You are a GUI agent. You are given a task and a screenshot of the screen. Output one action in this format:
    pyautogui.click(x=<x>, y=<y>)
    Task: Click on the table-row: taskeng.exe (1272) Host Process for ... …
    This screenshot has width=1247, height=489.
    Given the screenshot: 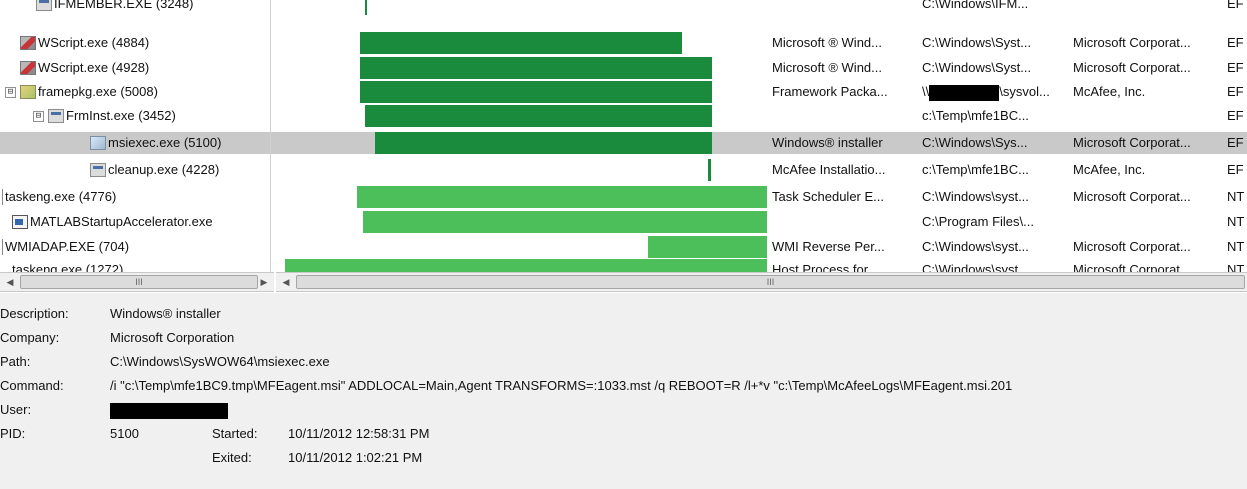 What is the action you would take?
    pyautogui.click(x=623, y=265)
    